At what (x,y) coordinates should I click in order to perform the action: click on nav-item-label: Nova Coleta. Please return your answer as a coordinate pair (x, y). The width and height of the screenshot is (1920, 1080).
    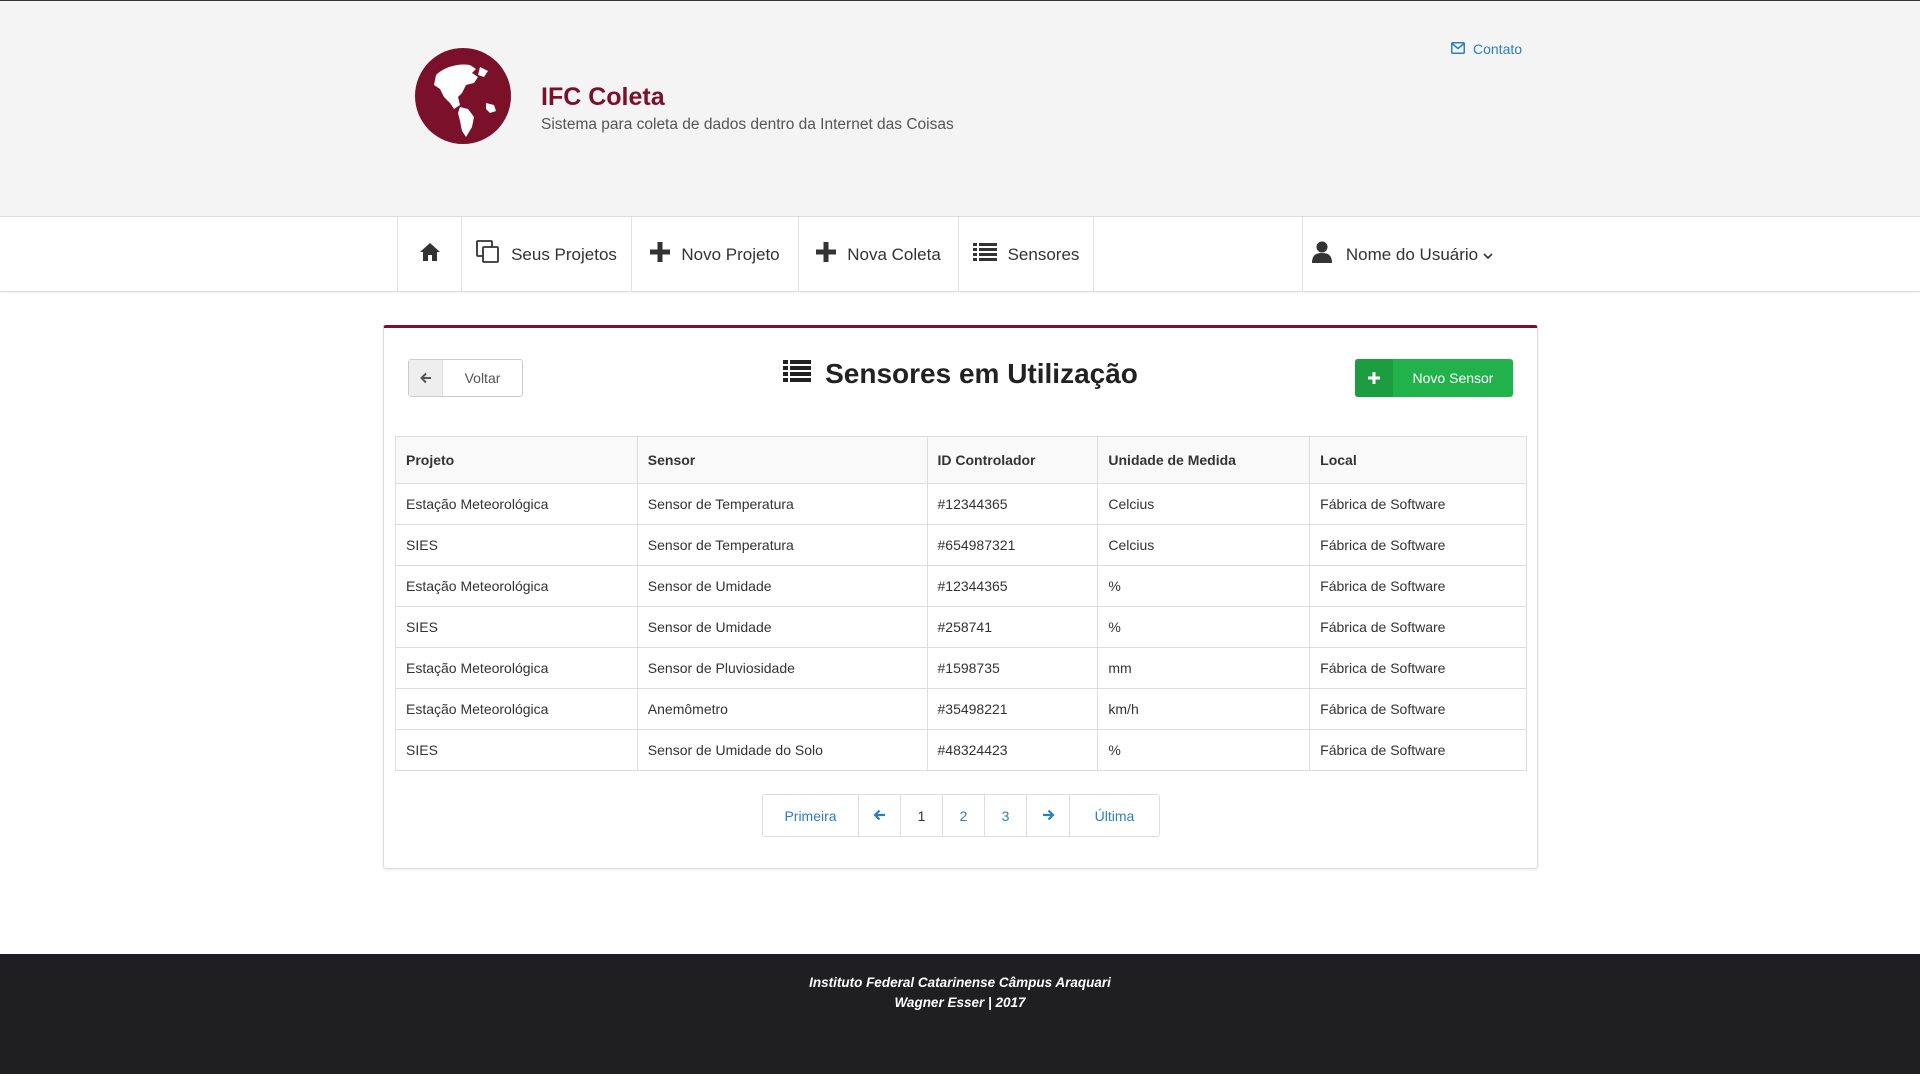
    Looking at the image, I should click on (894, 254).